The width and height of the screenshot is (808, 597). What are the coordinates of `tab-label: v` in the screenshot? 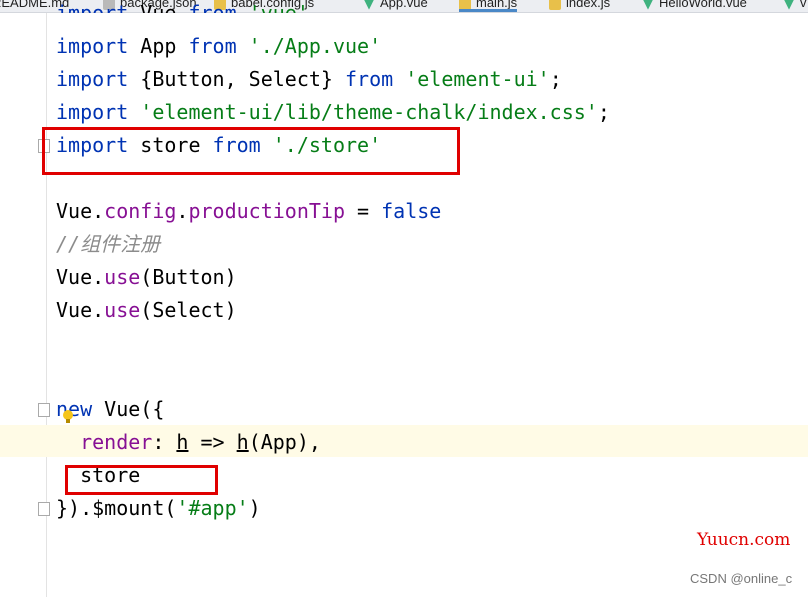 It's located at (803, 5).